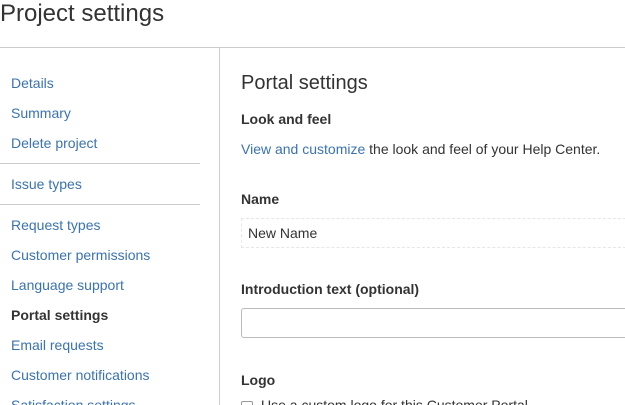  Describe the element at coordinates (303, 149) in the screenshot. I see `view-and-customize-link: View and customize` at that location.